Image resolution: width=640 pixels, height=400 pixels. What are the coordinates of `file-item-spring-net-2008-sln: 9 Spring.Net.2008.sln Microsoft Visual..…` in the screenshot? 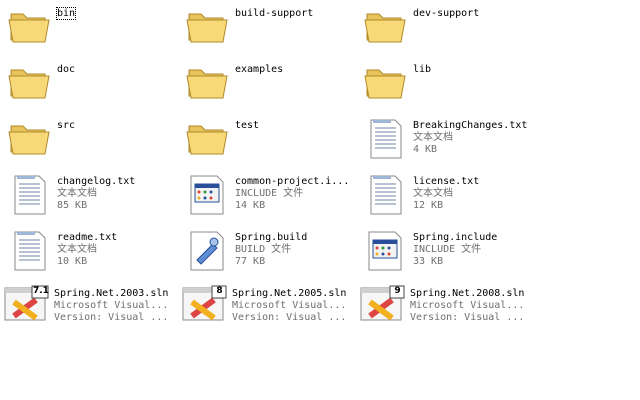 It's located at (445, 306).